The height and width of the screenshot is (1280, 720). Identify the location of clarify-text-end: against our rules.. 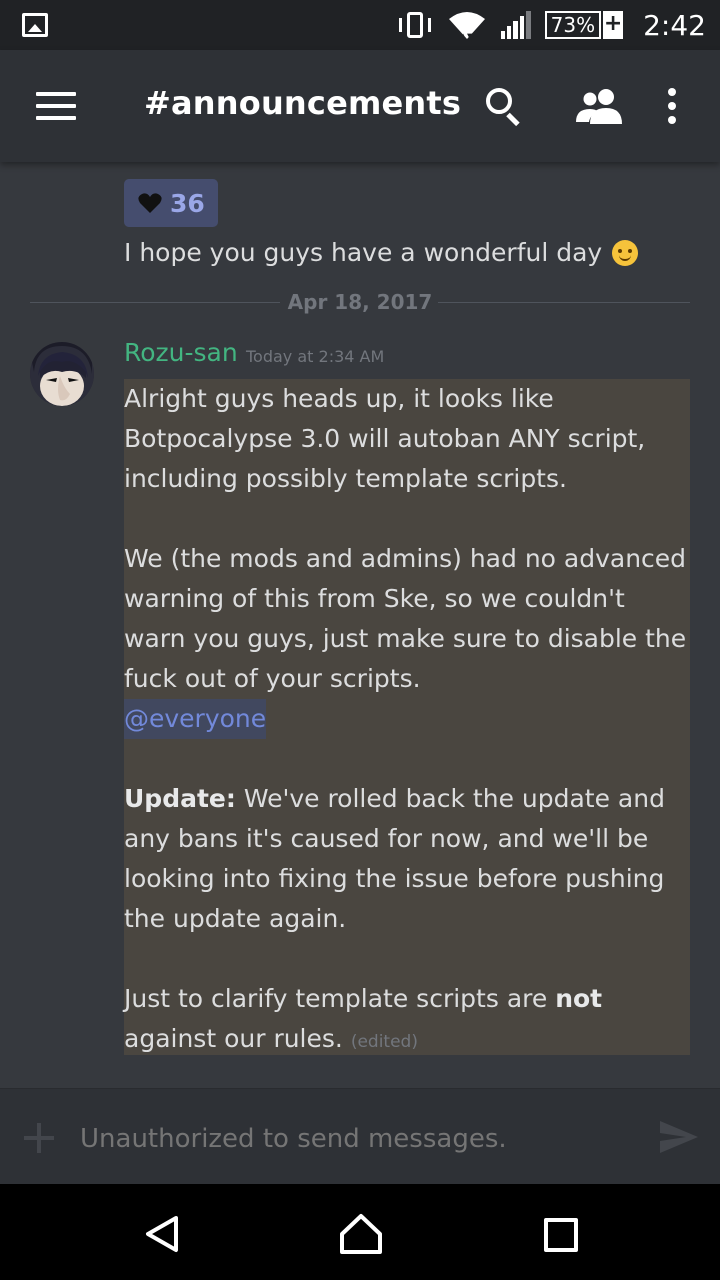
(233, 1038).